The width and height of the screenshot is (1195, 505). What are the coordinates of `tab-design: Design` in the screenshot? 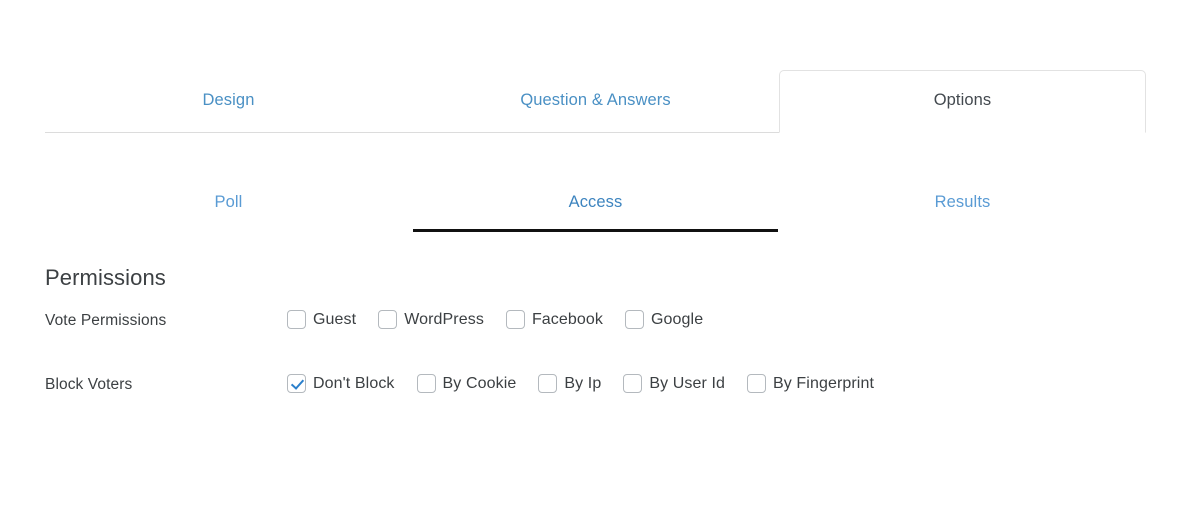 It's located at (228, 101).